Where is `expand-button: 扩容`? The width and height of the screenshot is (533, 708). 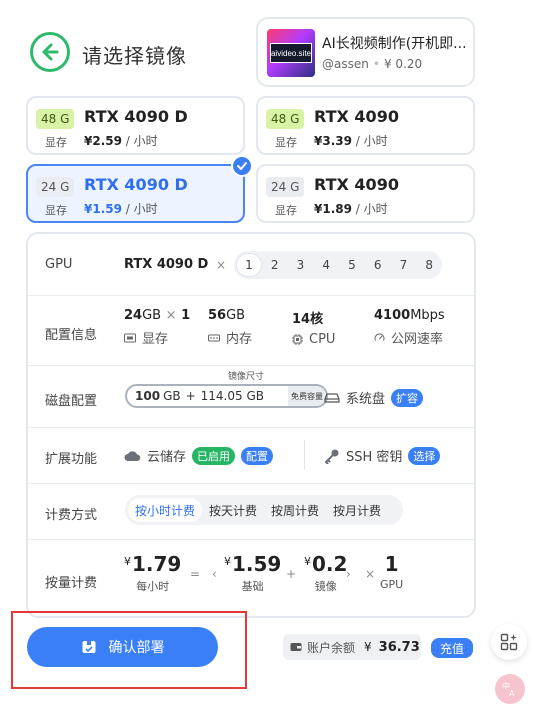
expand-button: 扩容 is located at coordinates (407, 397).